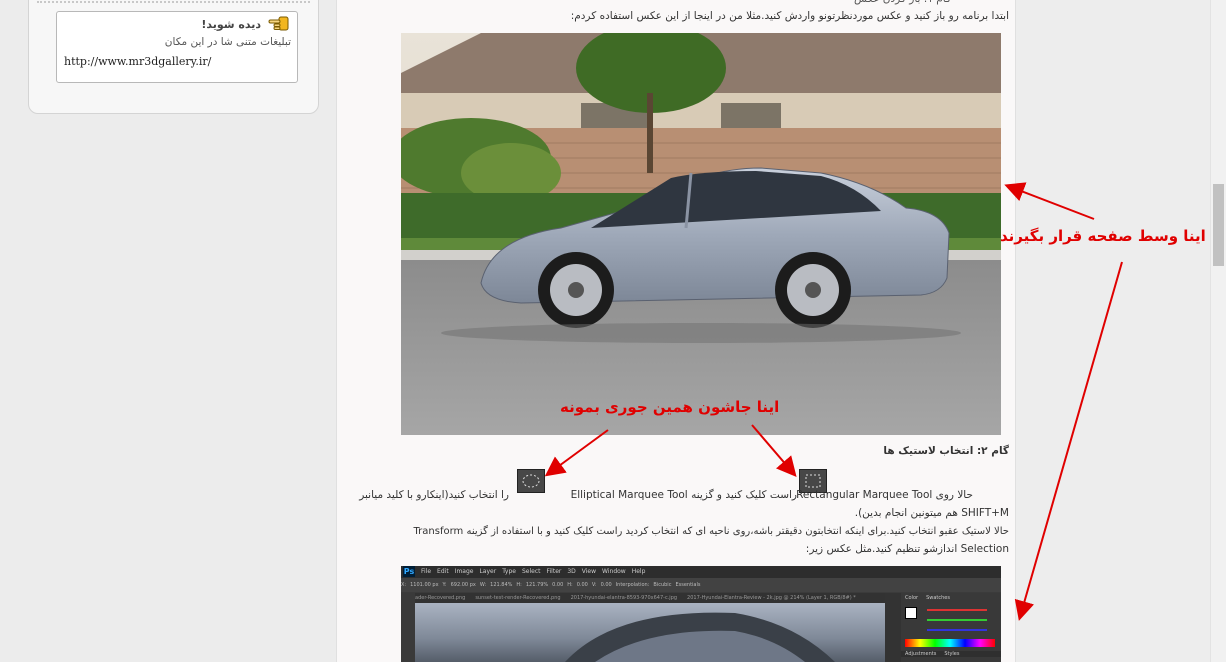 This screenshot has width=1226, height=662. Describe the element at coordinates (938, 598) in the screenshot. I see `ps-panel-tab: Swatches` at that location.